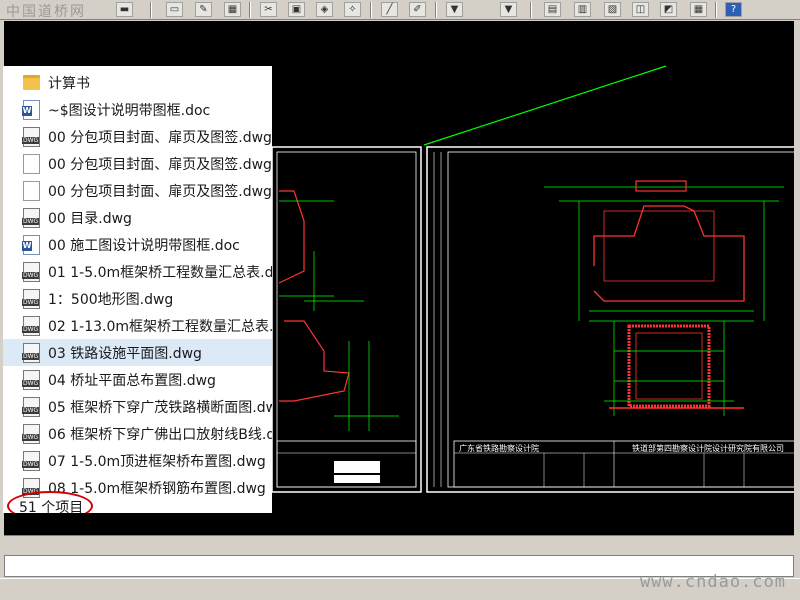  I want to click on red-section-elevation, so click(669, 253).